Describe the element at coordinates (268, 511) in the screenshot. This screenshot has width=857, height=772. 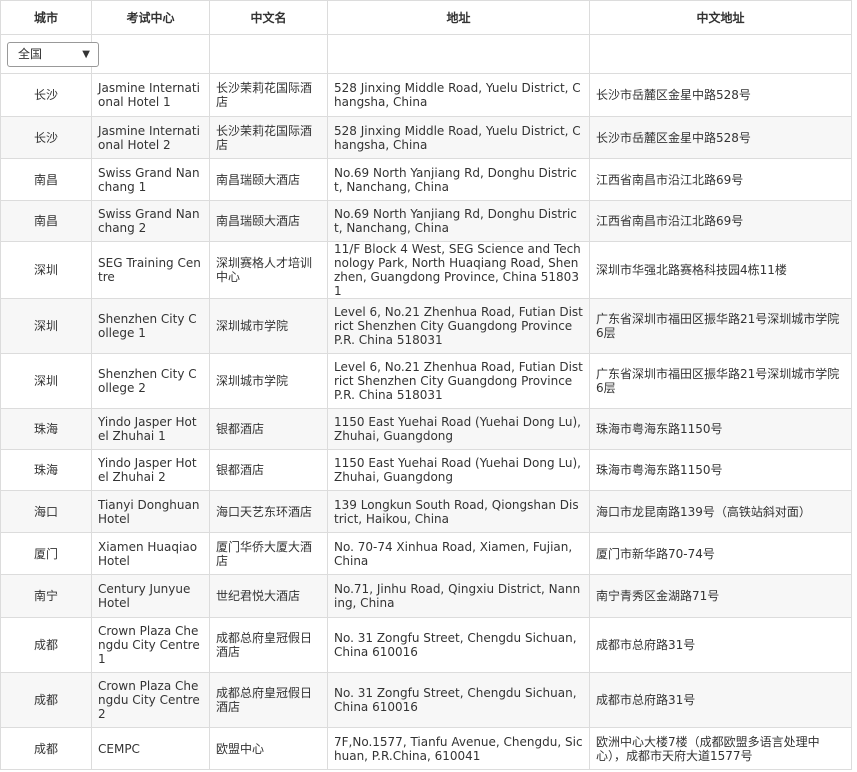
I see `cell-chinese-name: 海口天艺东环酒店` at that location.